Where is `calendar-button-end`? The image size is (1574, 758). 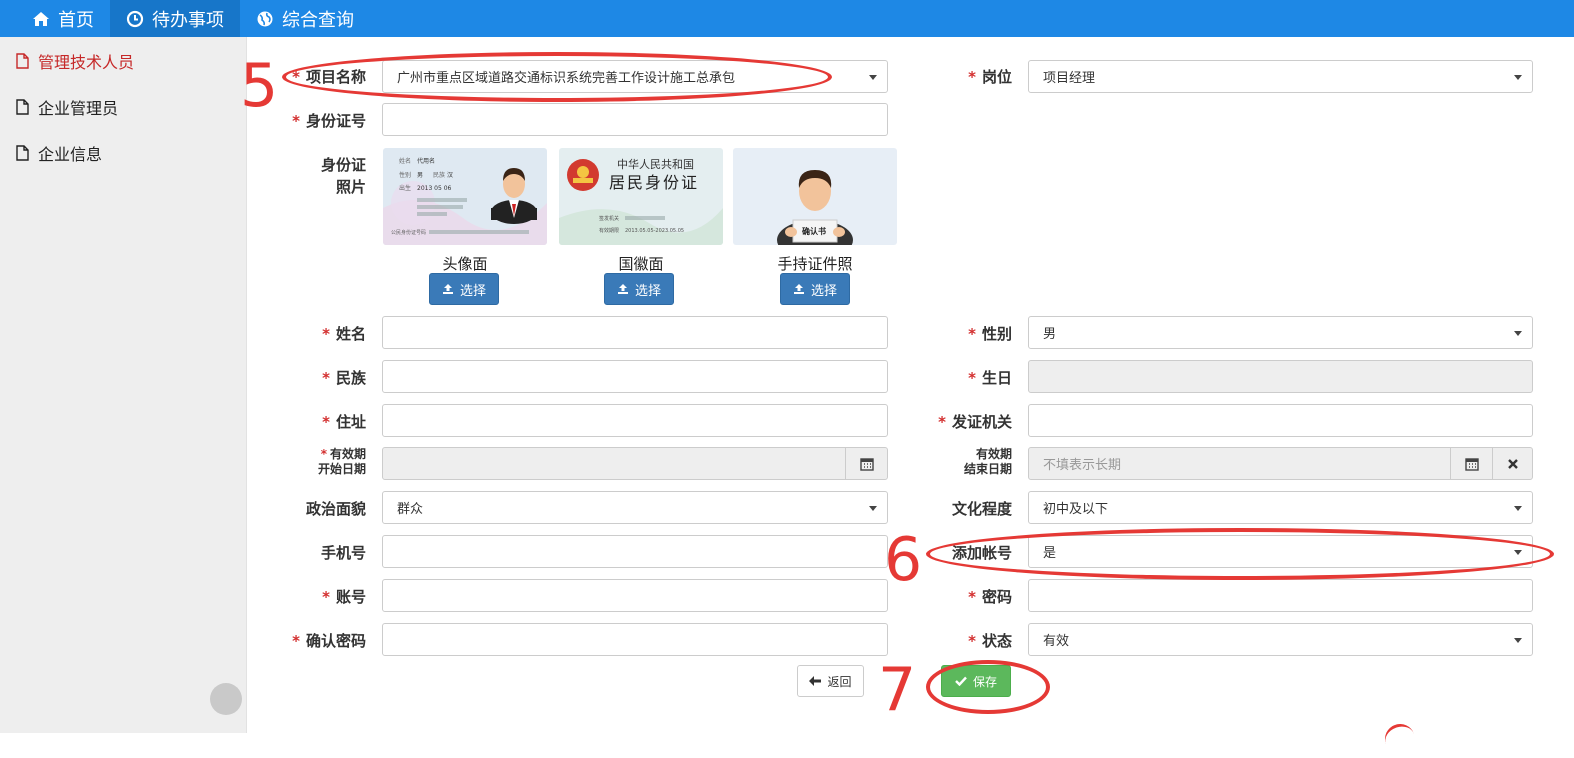
calendar-button-end is located at coordinates (1471, 463).